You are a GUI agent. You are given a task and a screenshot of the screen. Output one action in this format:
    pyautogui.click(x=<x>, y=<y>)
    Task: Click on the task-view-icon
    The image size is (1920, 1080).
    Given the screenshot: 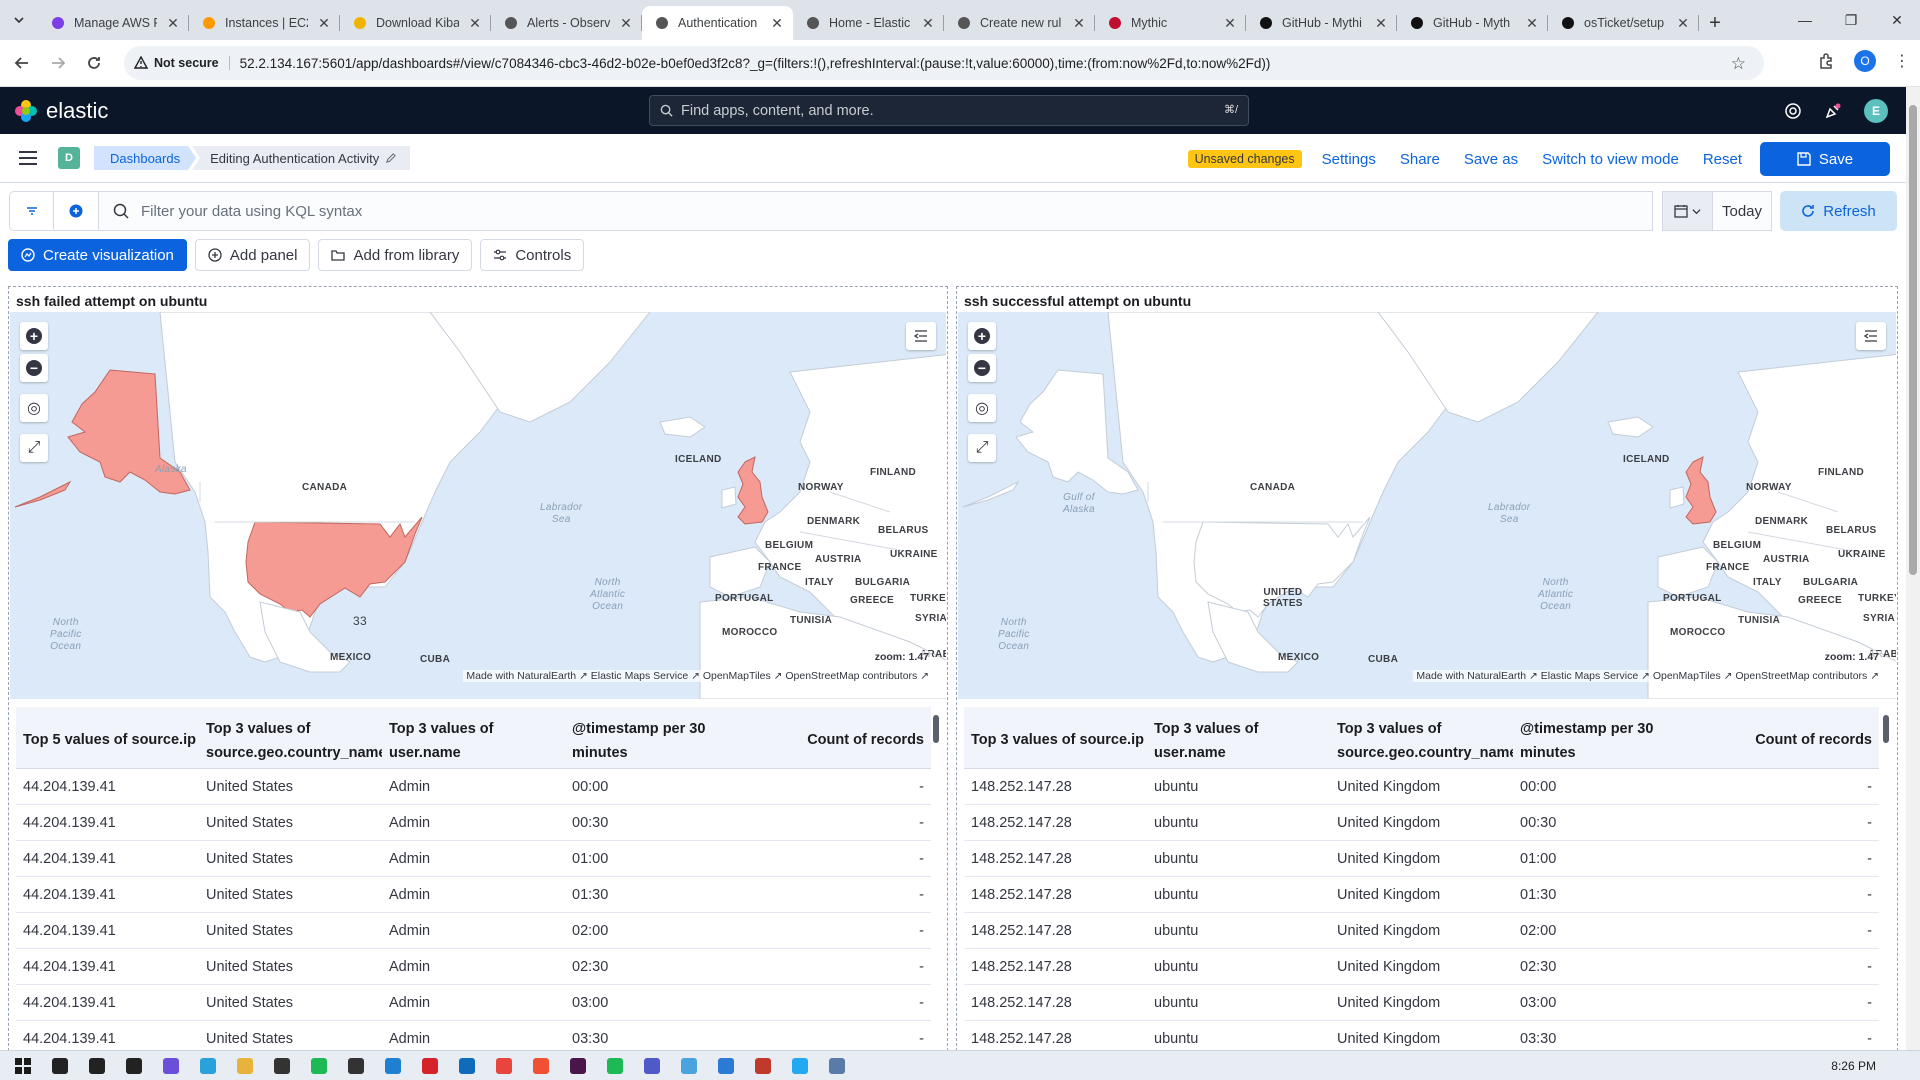 What is the action you would take?
    pyautogui.click(x=97, y=1065)
    